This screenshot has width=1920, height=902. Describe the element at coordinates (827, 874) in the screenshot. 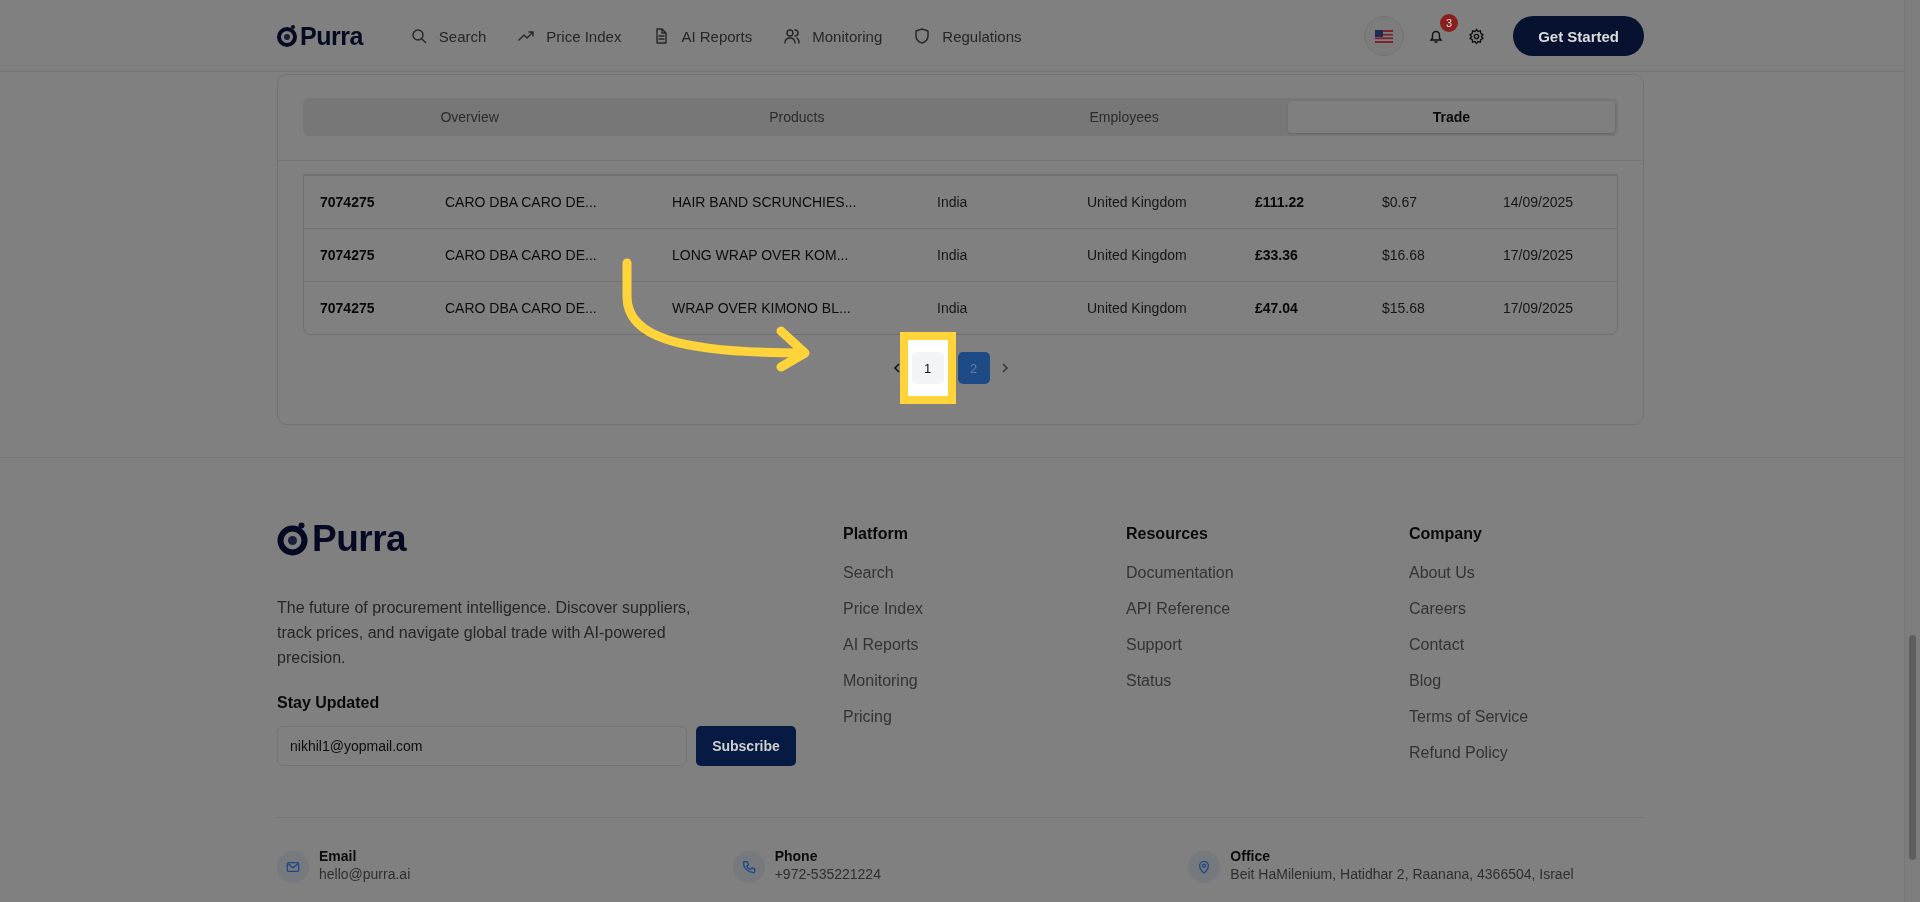

I see `contact-value: +972-535221224` at that location.